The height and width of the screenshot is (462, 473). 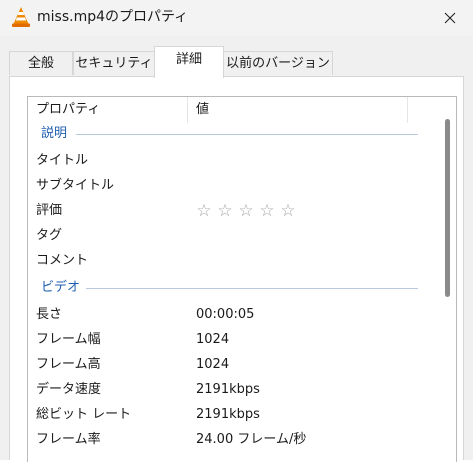 What do you see at coordinates (62, 260) in the screenshot?
I see `property-name: コメント` at bounding box center [62, 260].